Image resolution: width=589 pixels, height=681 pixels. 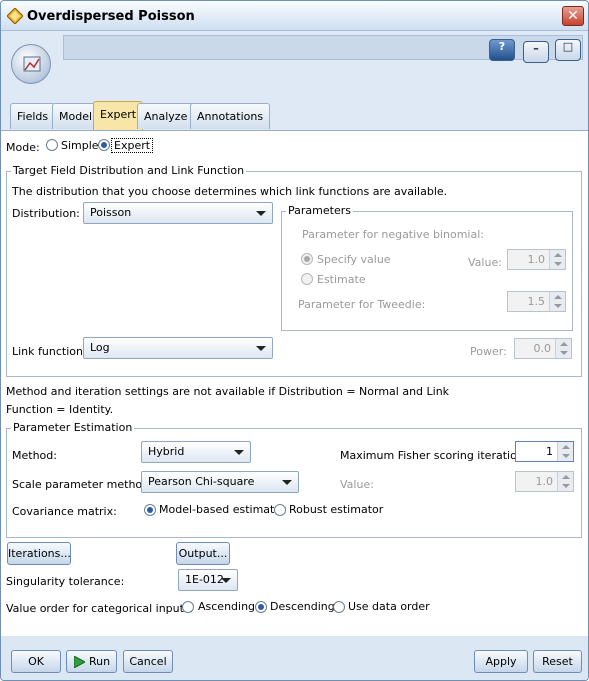 What do you see at coordinates (294, 16) in the screenshot?
I see `title-bar: Overdispersed Poisson ✕` at bounding box center [294, 16].